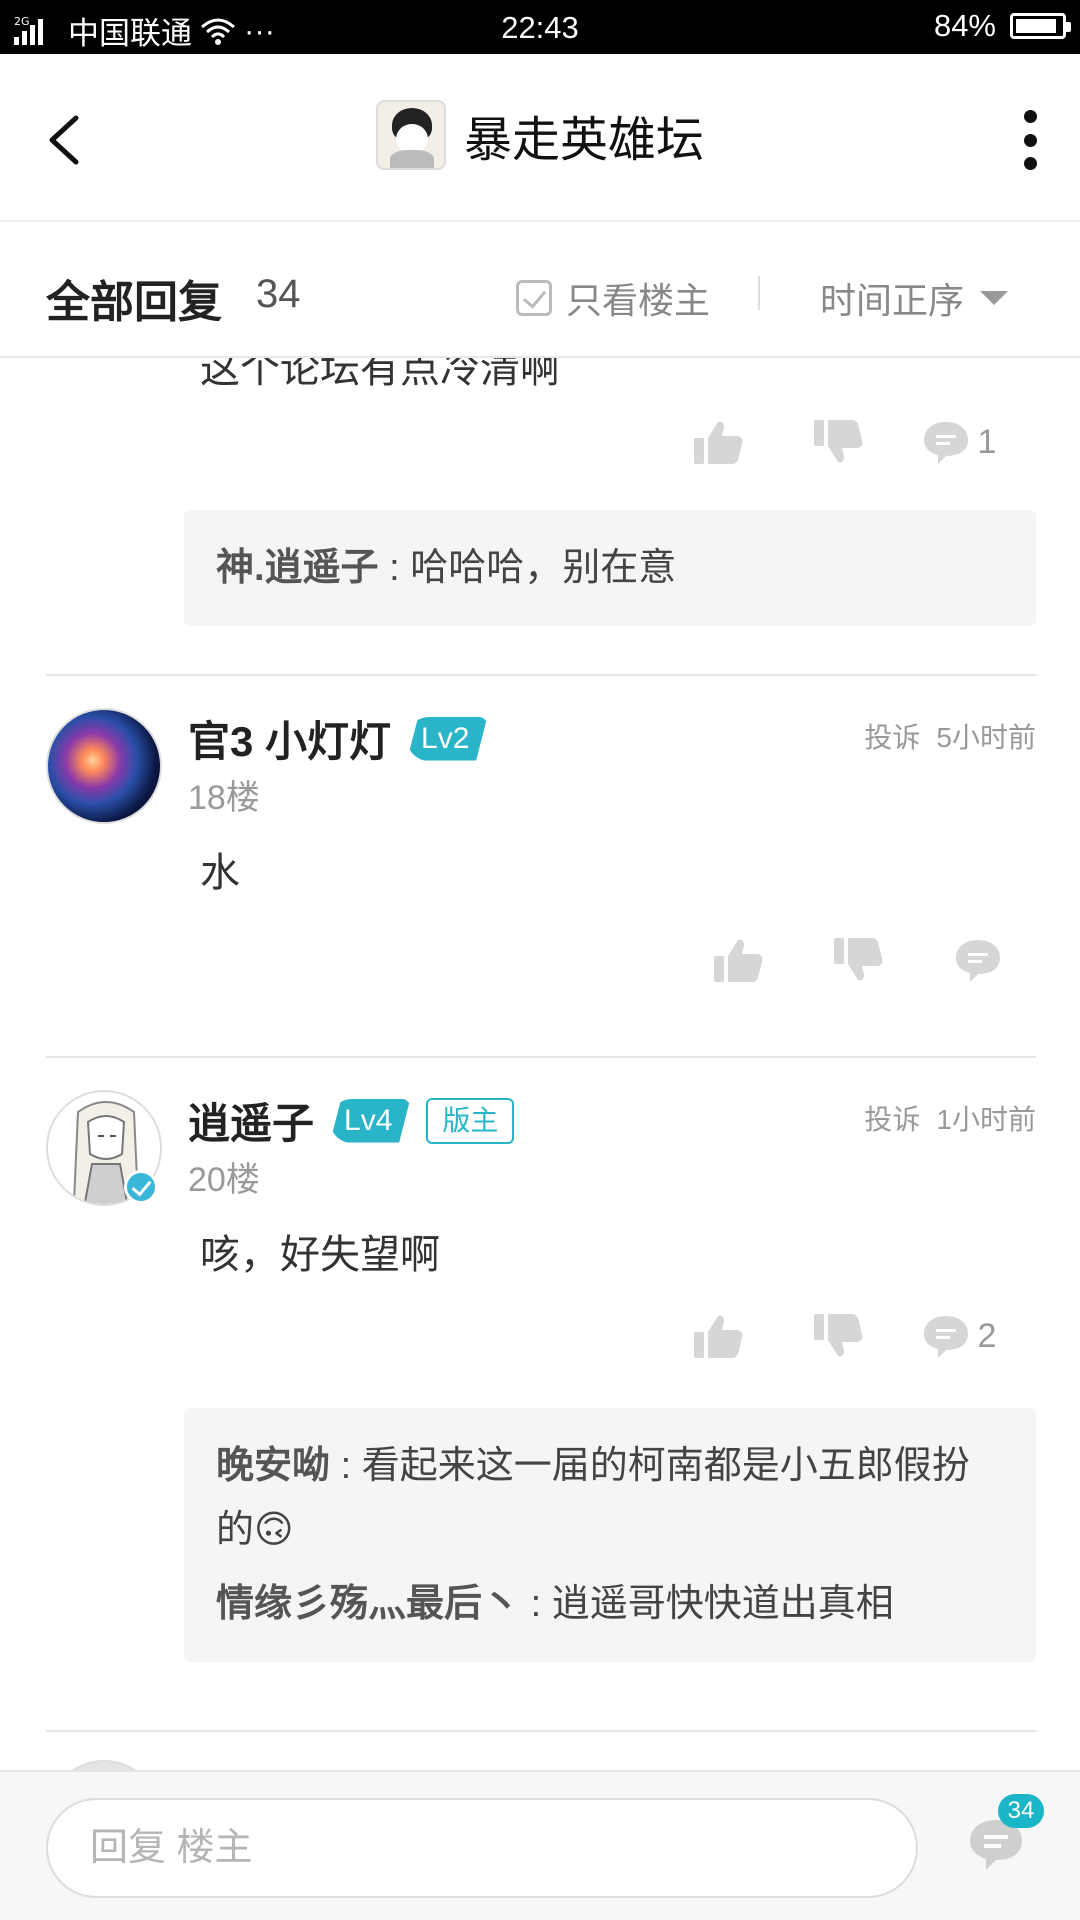 The height and width of the screenshot is (1920, 1080). What do you see at coordinates (1040, 26) in the screenshot?
I see `battery-icon` at bounding box center [1040, 26].